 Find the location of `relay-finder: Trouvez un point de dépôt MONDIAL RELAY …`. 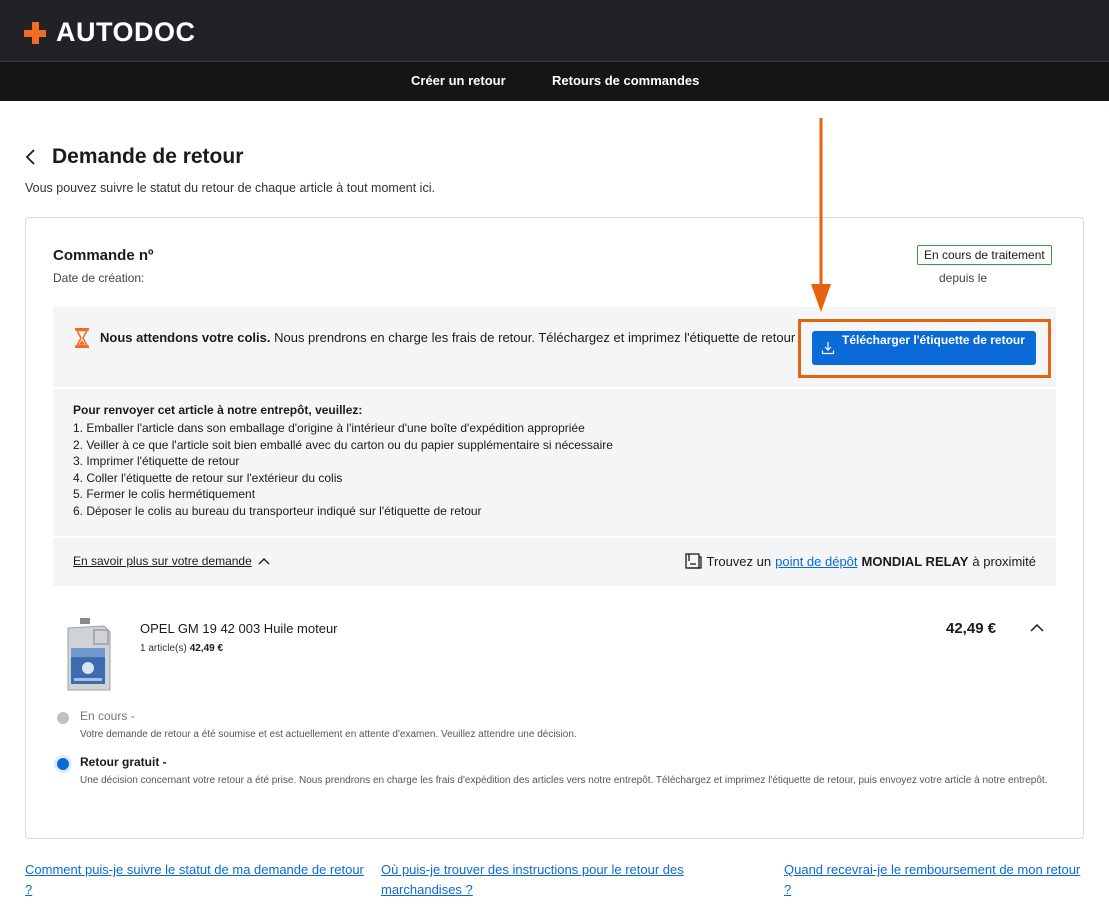

relay-finder: Trouvez un point de dépôt MONDIAL RELAY … is located at coordinates (860, 561).